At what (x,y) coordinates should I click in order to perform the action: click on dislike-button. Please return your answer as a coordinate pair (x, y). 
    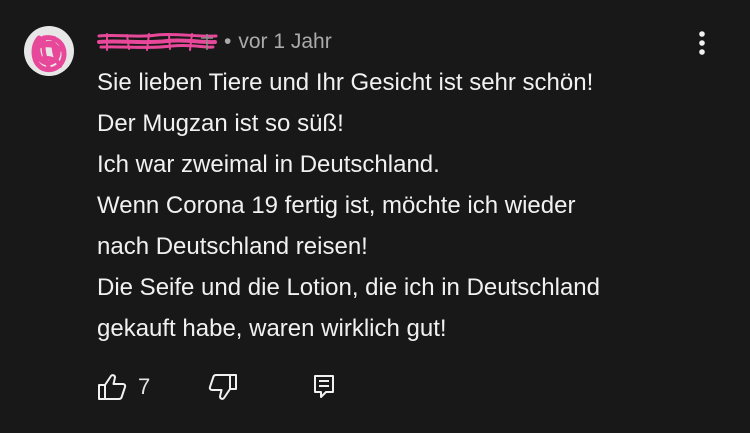
    Looking at the image, I should click on (223, 387).